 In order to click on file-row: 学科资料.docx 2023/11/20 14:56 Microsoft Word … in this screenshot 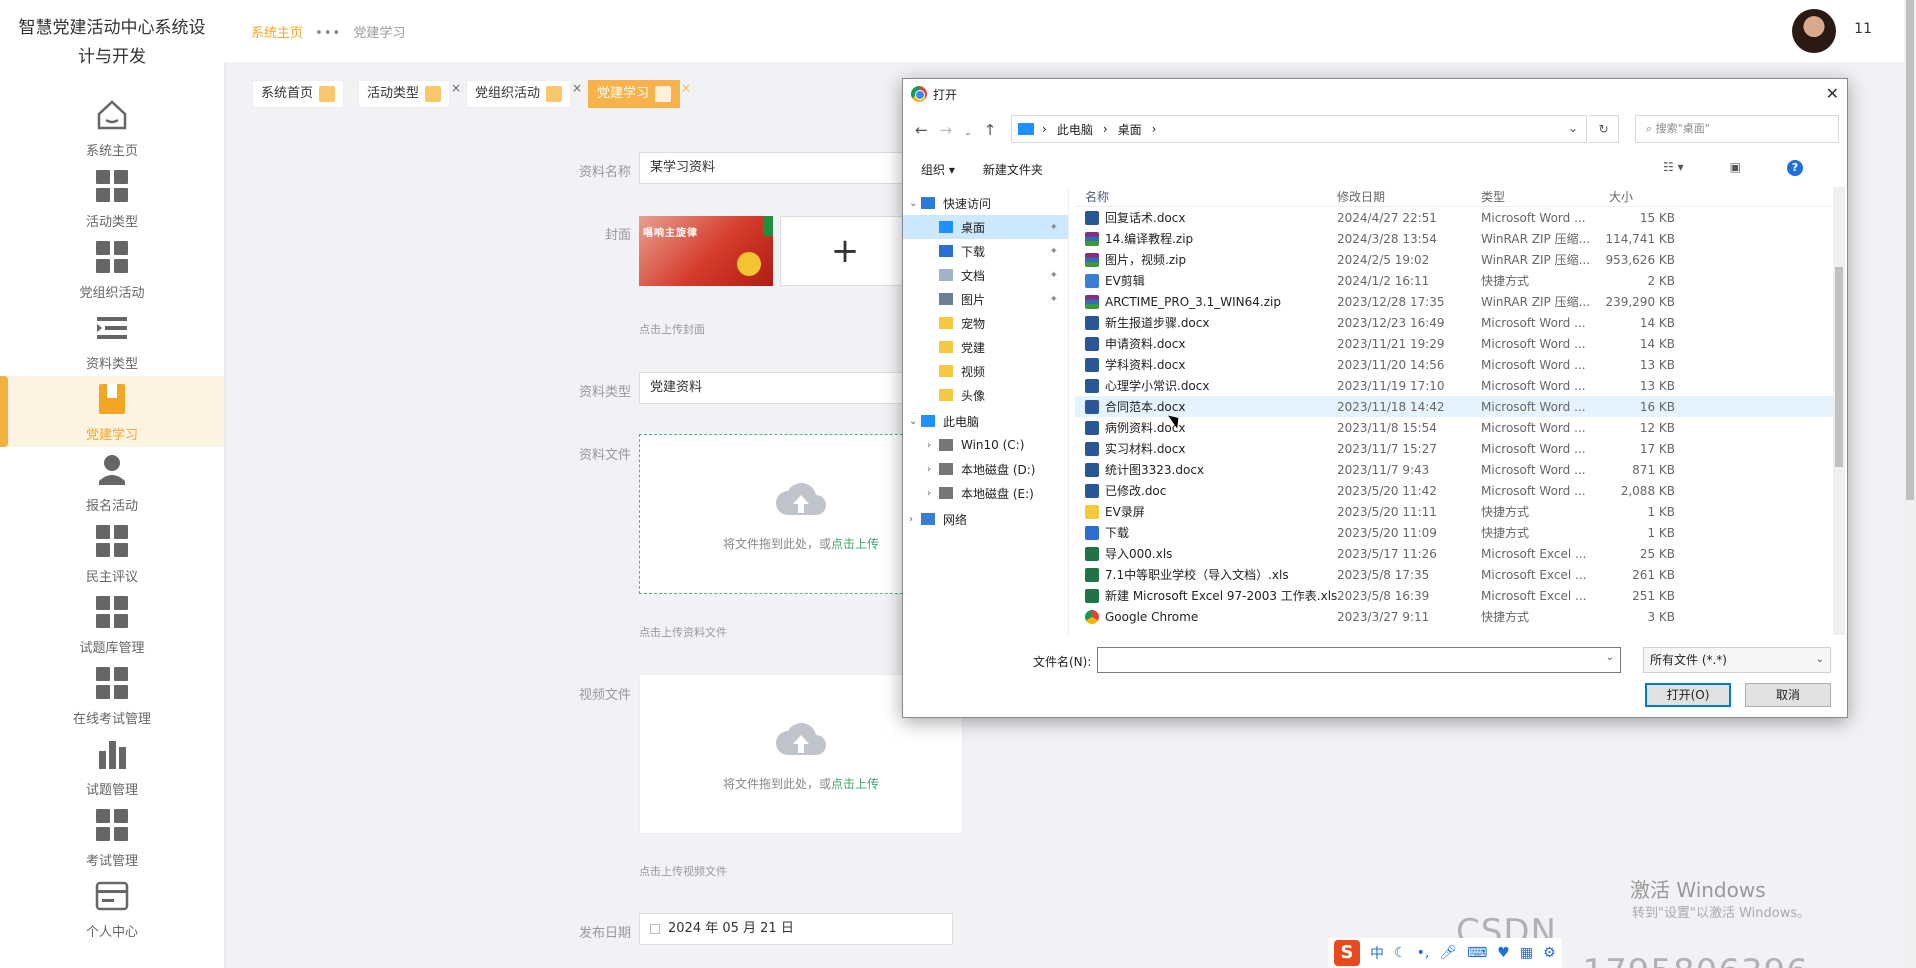, I will do `click(1454, 364)`.